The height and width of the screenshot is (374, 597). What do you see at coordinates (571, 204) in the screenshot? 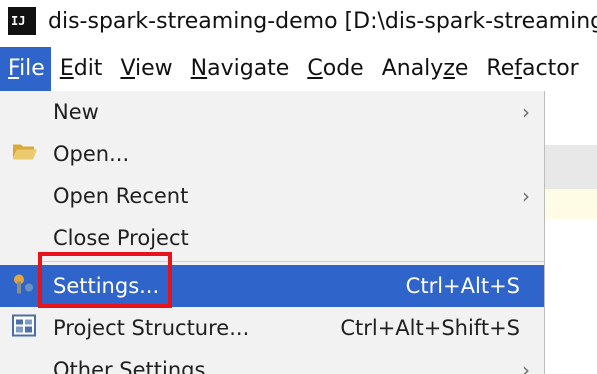
I see `editor-current-line` at bounding box center [571, 204].